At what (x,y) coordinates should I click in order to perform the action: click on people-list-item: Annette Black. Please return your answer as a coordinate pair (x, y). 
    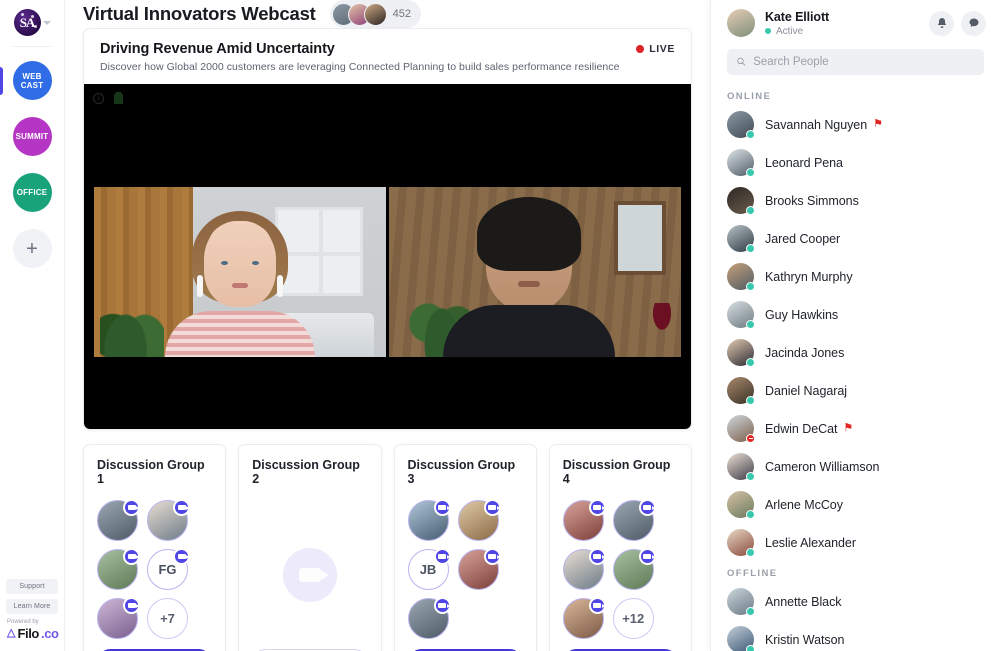
    Looking at the image, I should click on (855, 602).